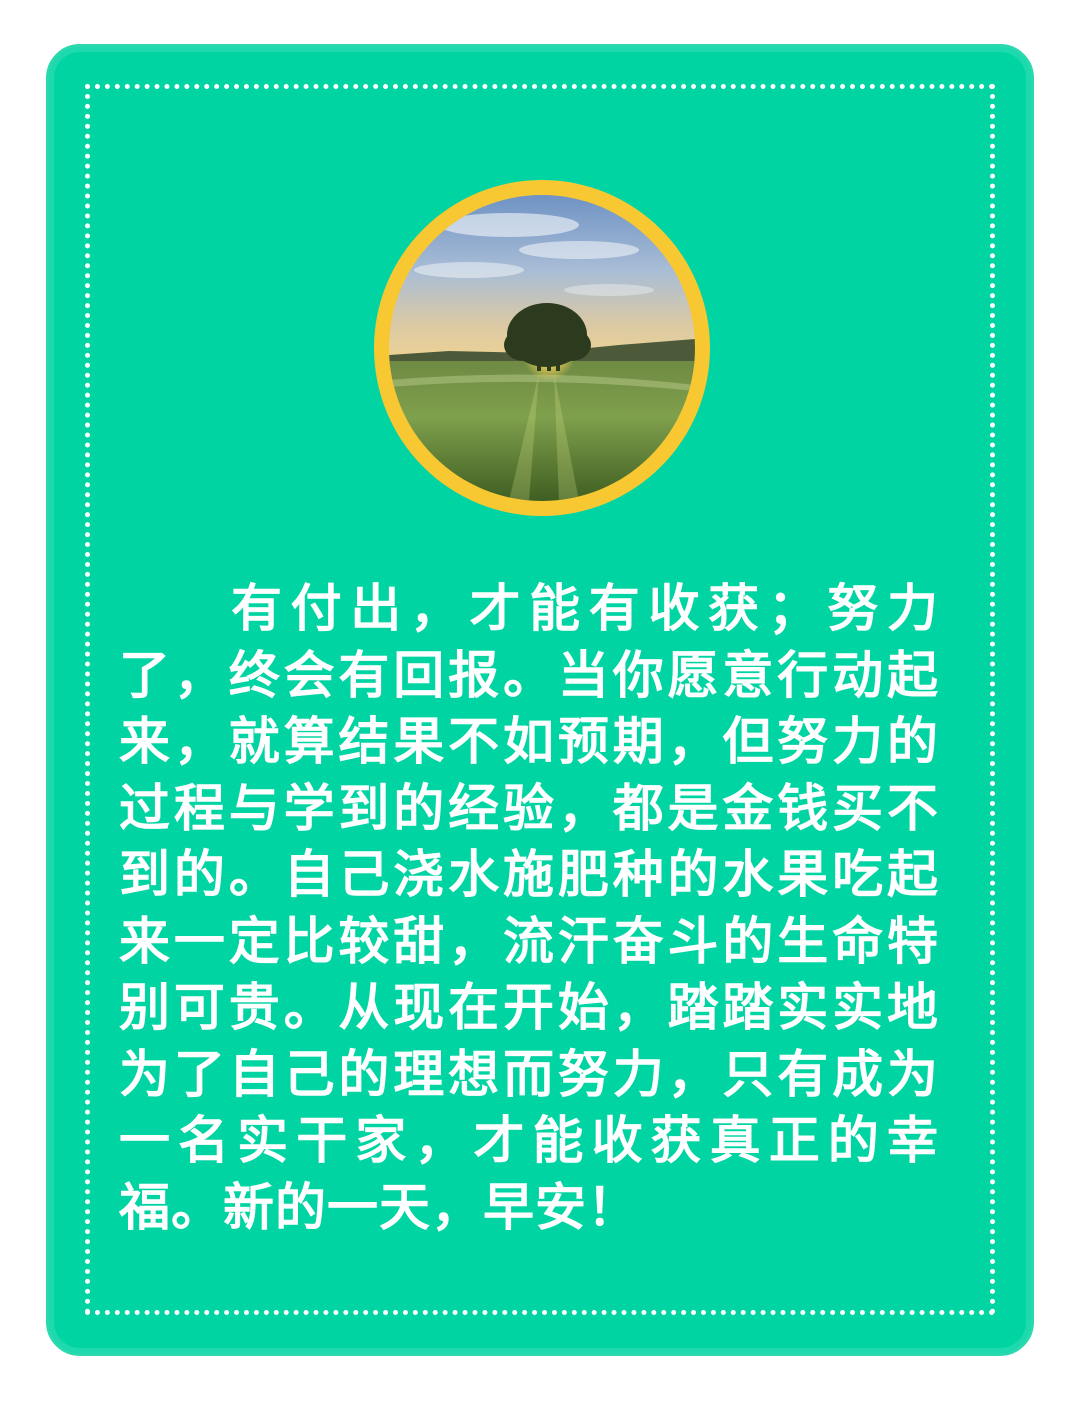  I want to click on photo-ring, so click(542, 348).